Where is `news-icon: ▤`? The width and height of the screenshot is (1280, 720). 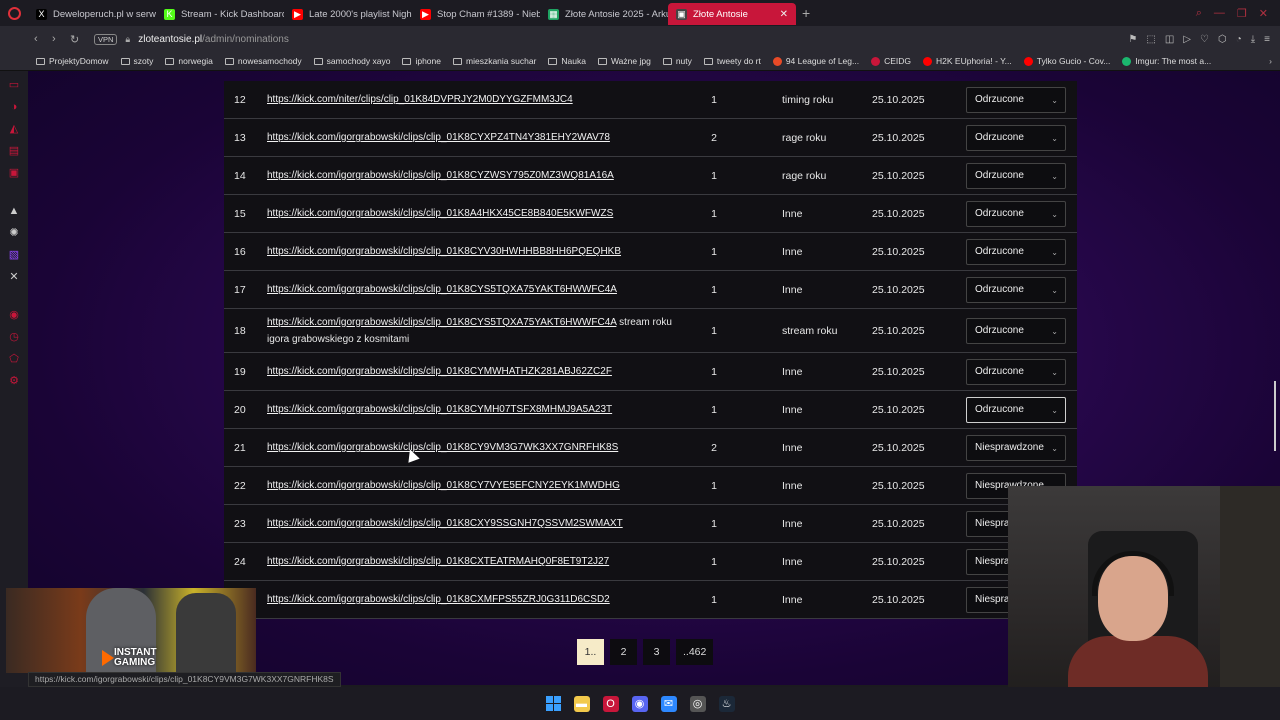
news-icon: ▤ is located at coordinates (14, 151).